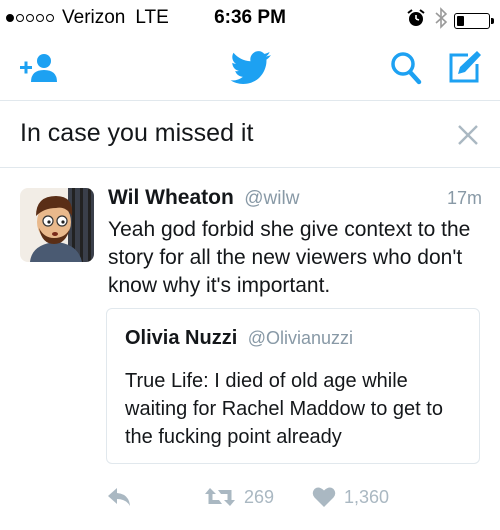 The width and height of the screenshot is (500, 530). What do you see at coordinates (239, 497) in the screenshot?
I see `retweet-button: 269` at bounding box center [239, 497].